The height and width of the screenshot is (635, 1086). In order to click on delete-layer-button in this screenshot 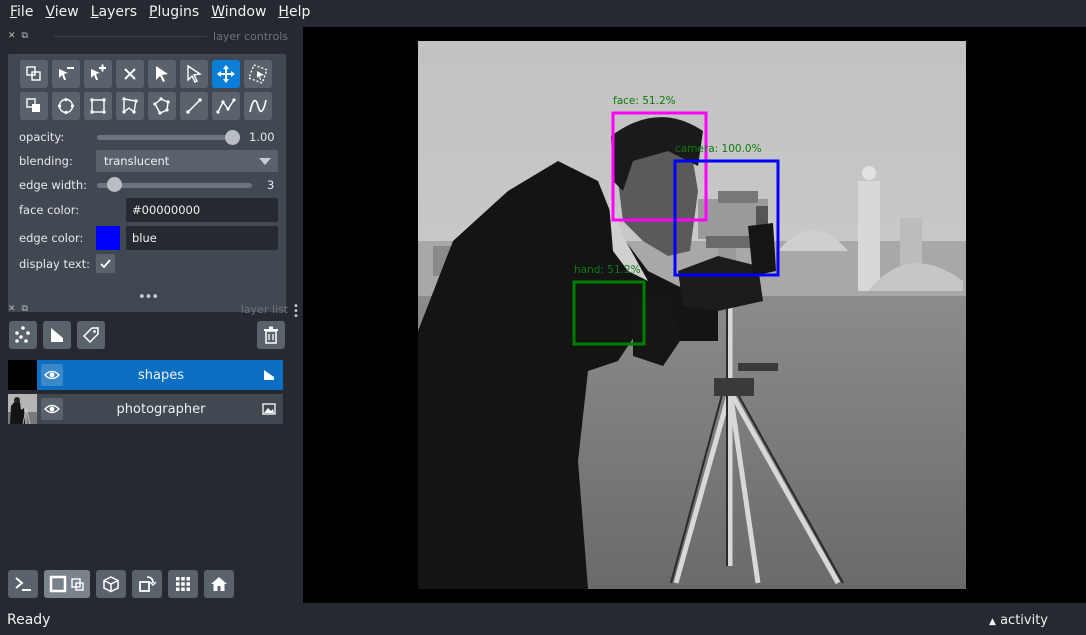, I will do `click(271, 335)`.